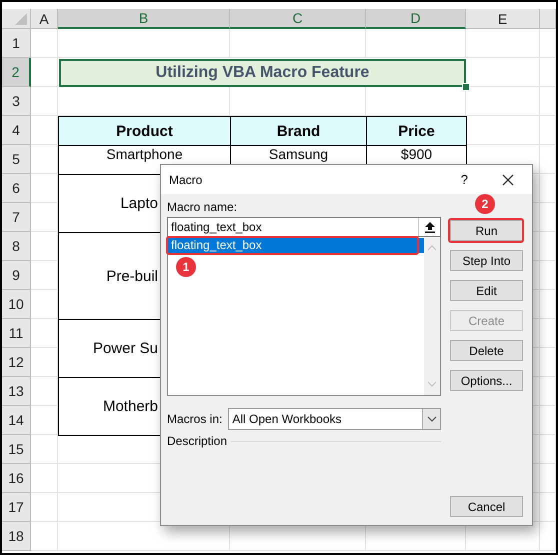 The image size is (558, 555). What do you see at coordinates (432, 316) in the screenshot?
I see `scrollbar` at bounding box center [432, 316].